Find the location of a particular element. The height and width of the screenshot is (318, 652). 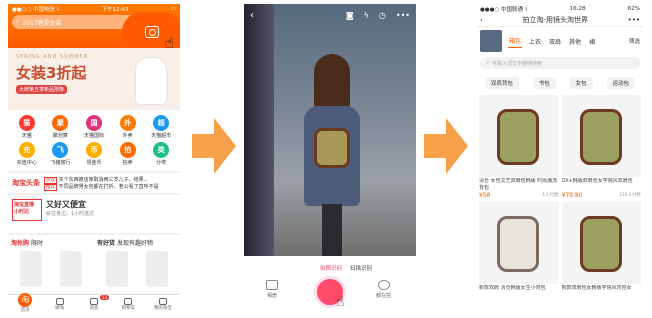

result-item: 新款双肩包女韩版学院风背包女 is located at coordinates (601, 250).